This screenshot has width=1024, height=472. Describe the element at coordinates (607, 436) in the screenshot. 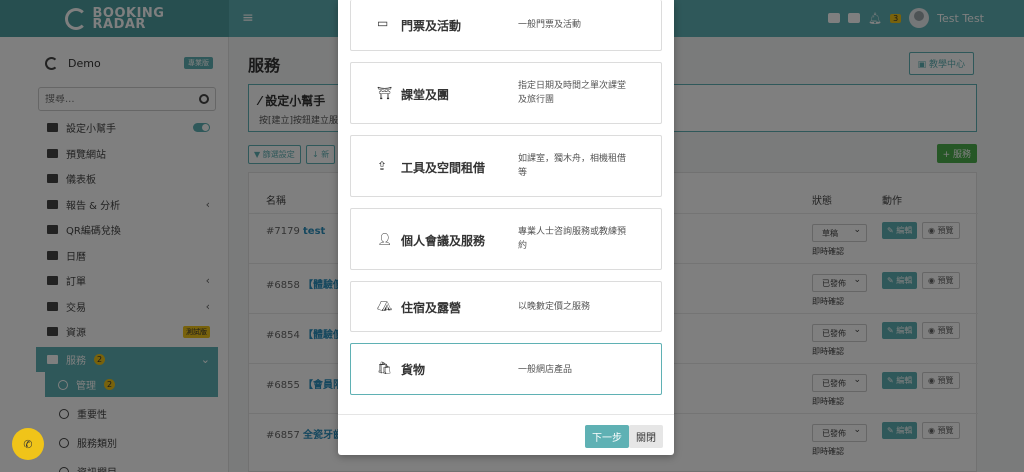

I see `next-button: 下一步` at that location.